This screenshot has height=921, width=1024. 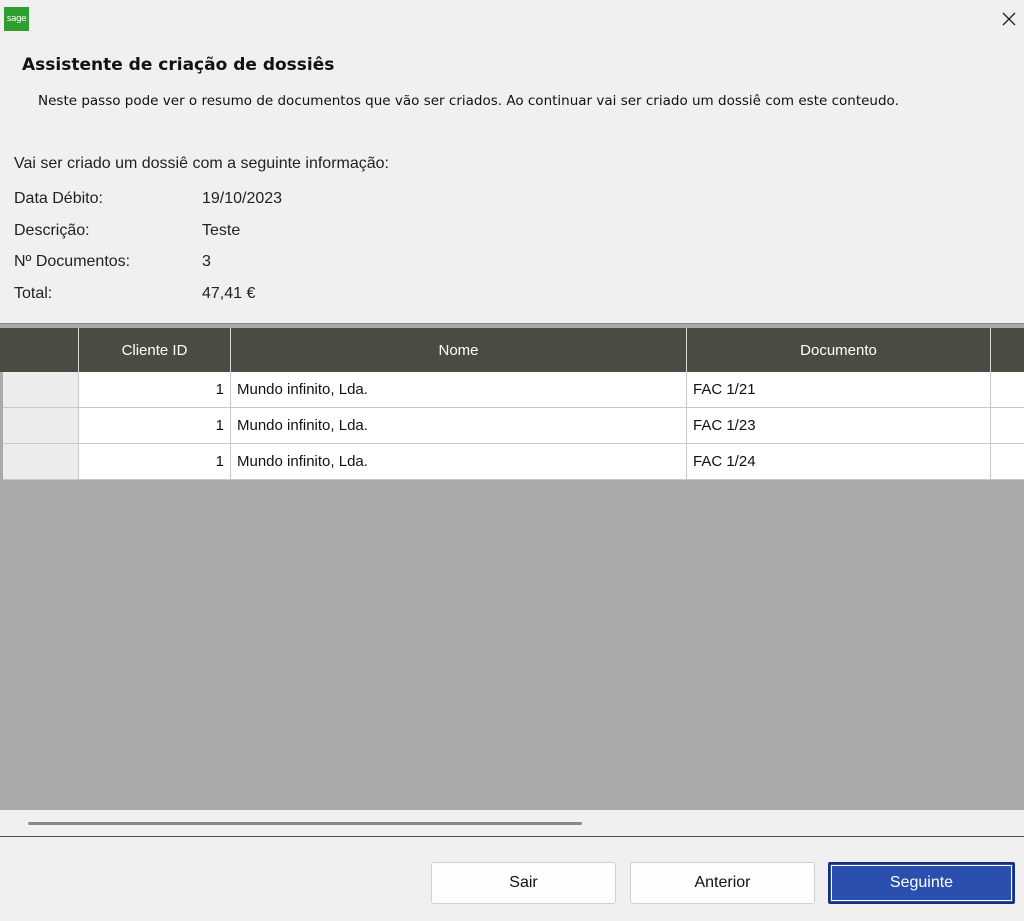 What do you see at coordinates (155, 350) in the screenshot?
I see `column-header-cliente-id: Cliente ID` at bounding box center [155, 350].